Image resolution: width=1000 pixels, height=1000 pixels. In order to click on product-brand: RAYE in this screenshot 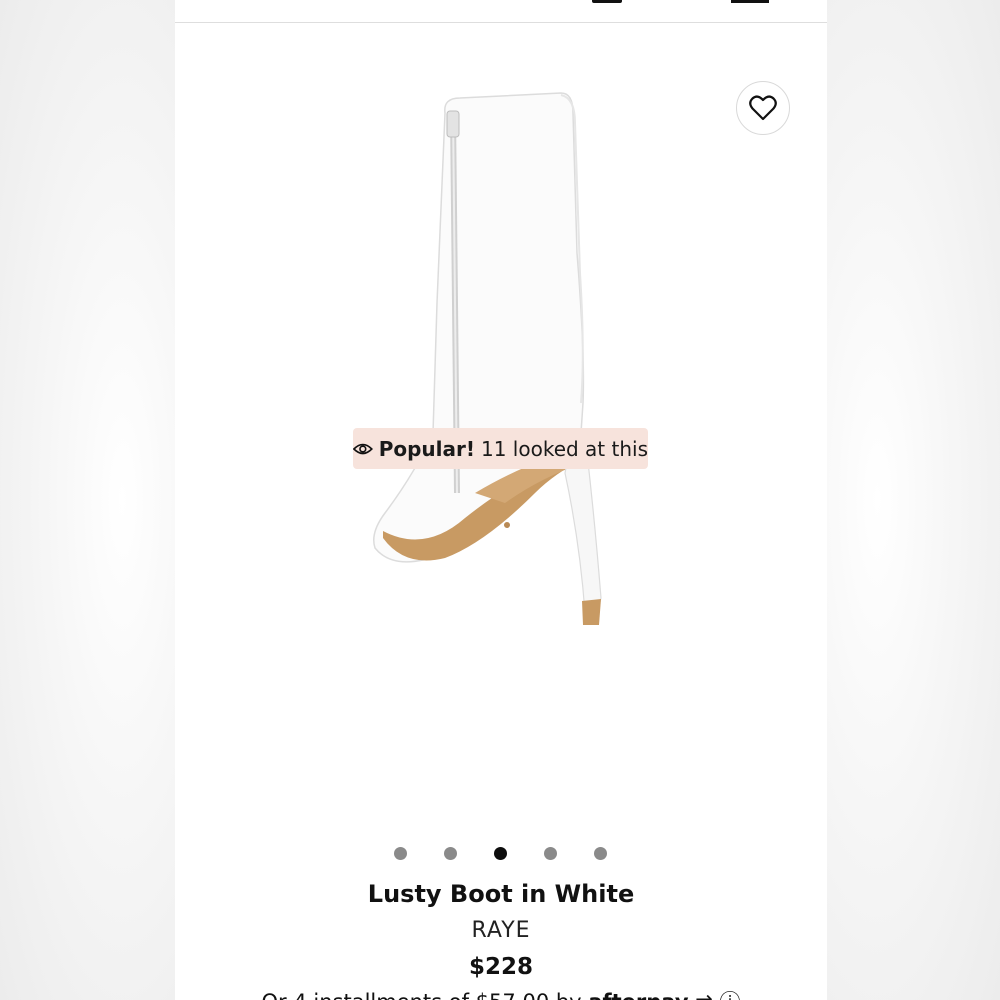, I will do `click(501, 930)`.